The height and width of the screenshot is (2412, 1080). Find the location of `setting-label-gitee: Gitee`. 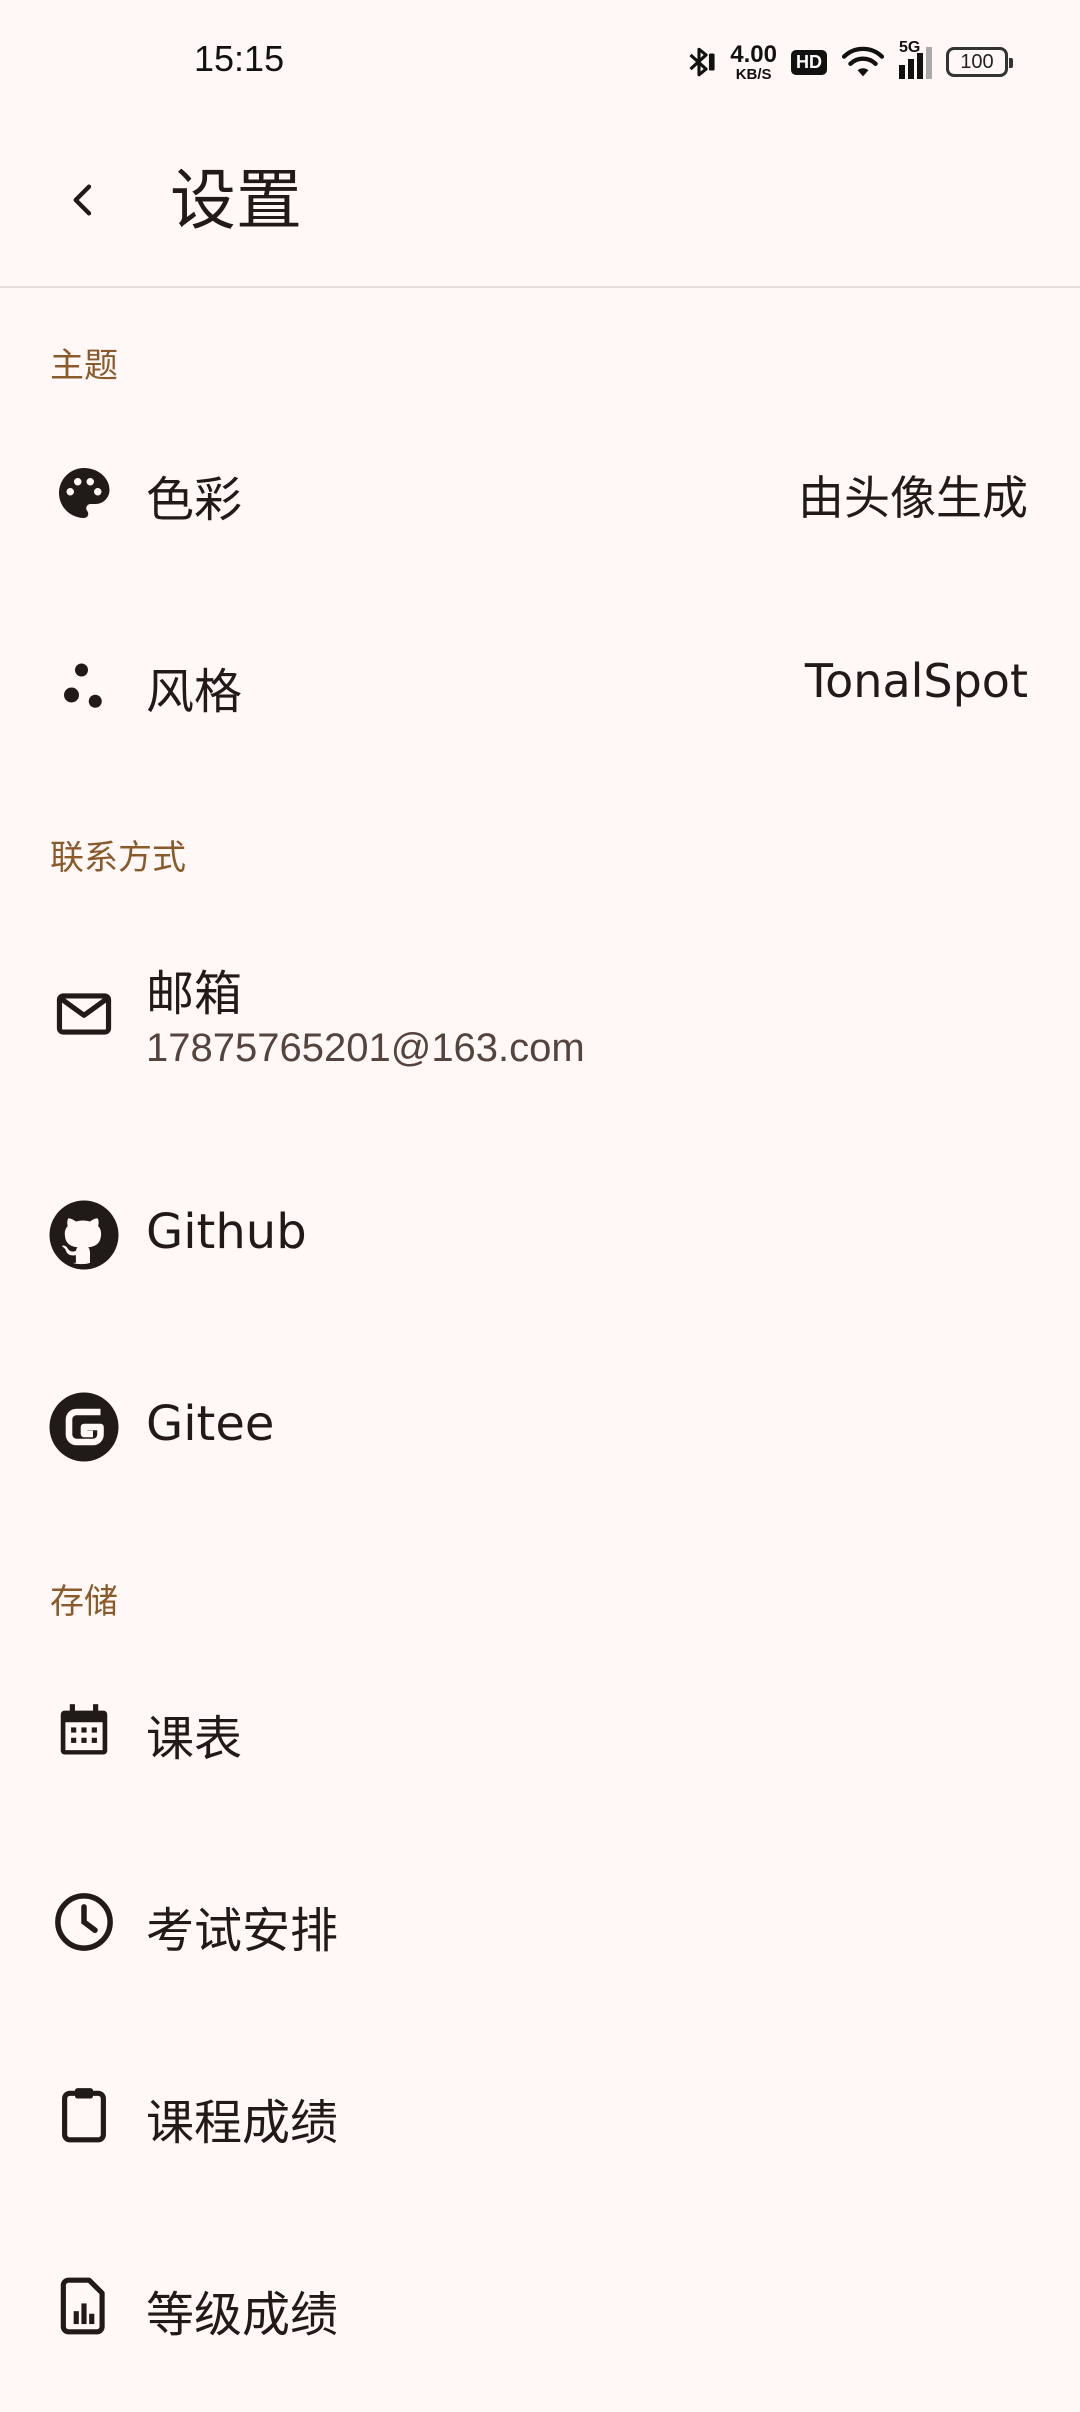

setting-label-gitee: Gitee is located at coordinates (210, 1424).